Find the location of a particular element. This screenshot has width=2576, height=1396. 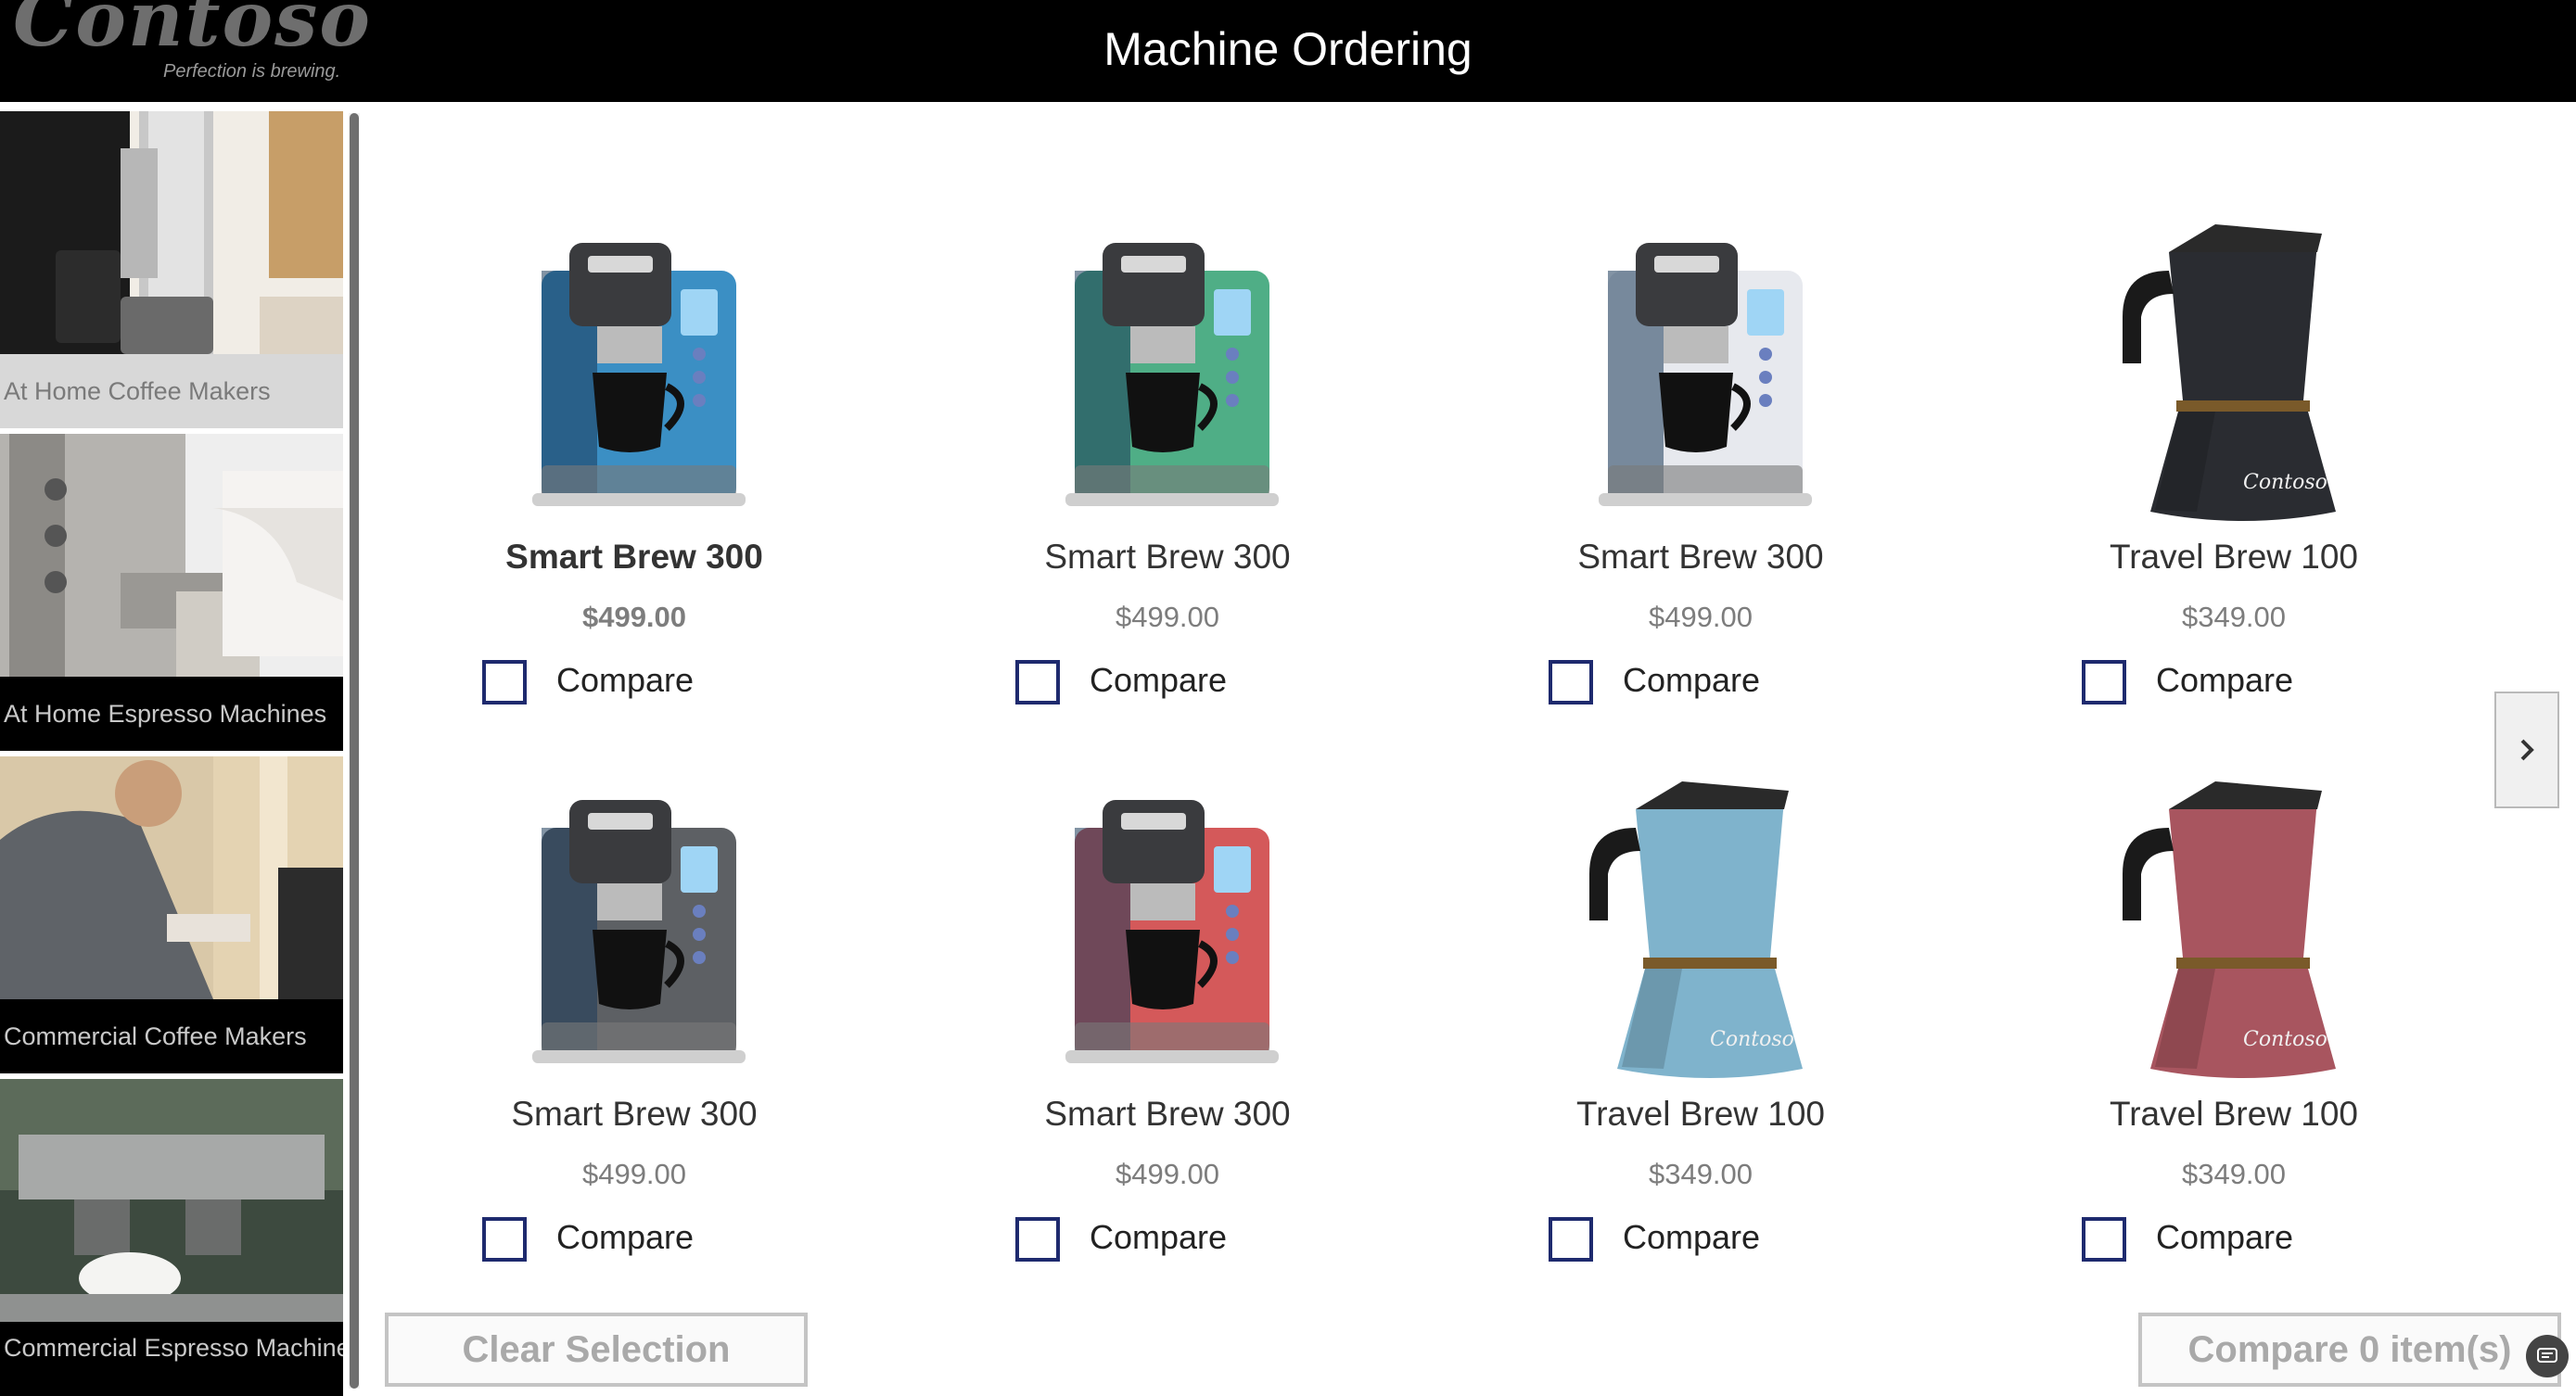

compare-items-button: Compare 0 item(s) is located at coordinates (2350, 1350).